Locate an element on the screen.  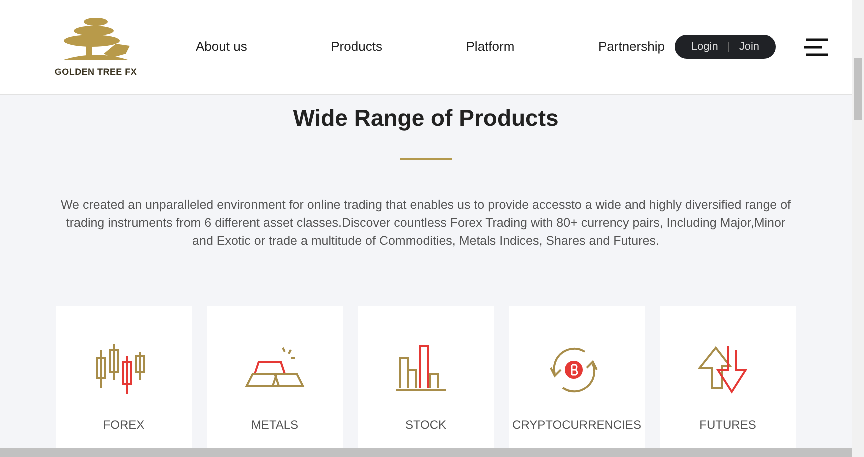
product-card: FOREX is located at coordinates (124, 378).